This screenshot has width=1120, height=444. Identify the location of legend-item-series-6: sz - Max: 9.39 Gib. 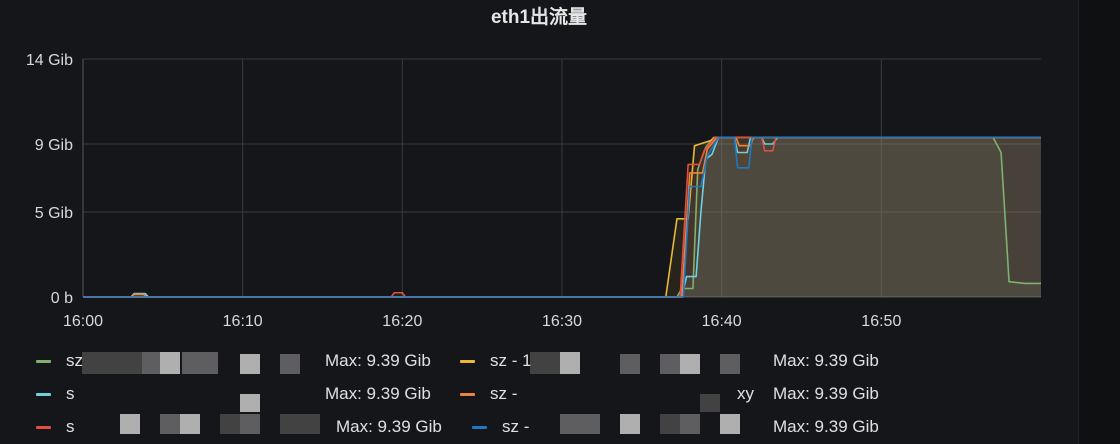
(687, 427).